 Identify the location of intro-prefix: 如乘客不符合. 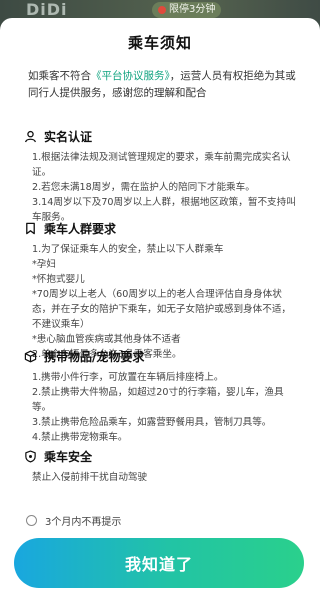
(59, 76).